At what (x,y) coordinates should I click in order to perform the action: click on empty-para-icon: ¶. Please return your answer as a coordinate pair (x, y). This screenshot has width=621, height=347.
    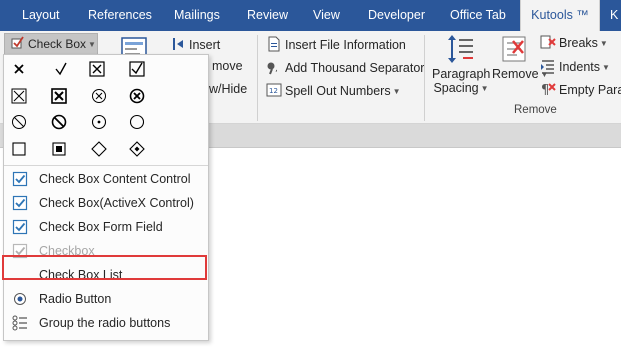
    Looking at the image, I should click on (548, 89).